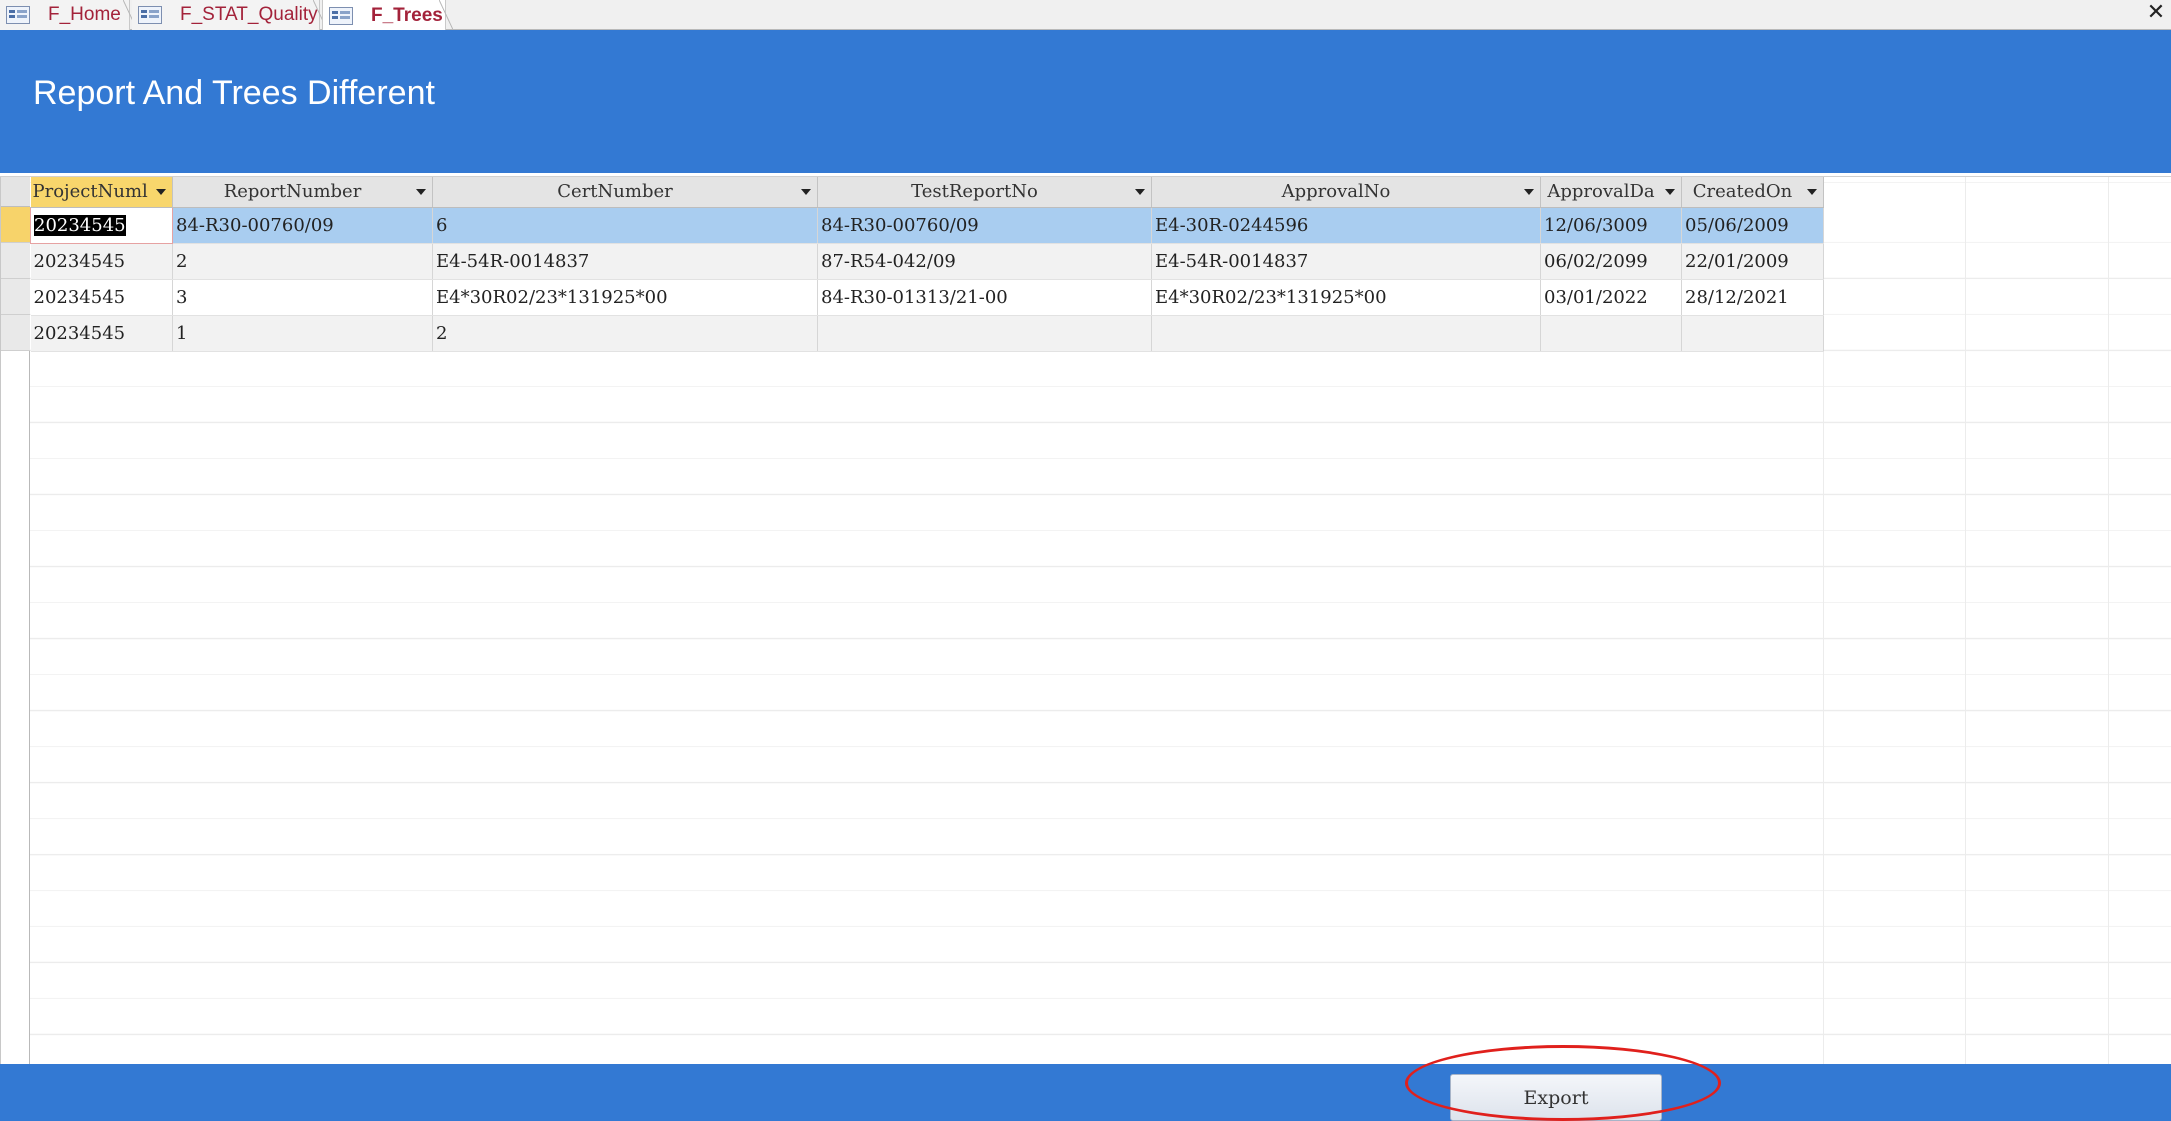 This screenshot has height=1121, width=2171. I want to click on column-header-projectnumber: ProjectNuml, so click(101, 192).